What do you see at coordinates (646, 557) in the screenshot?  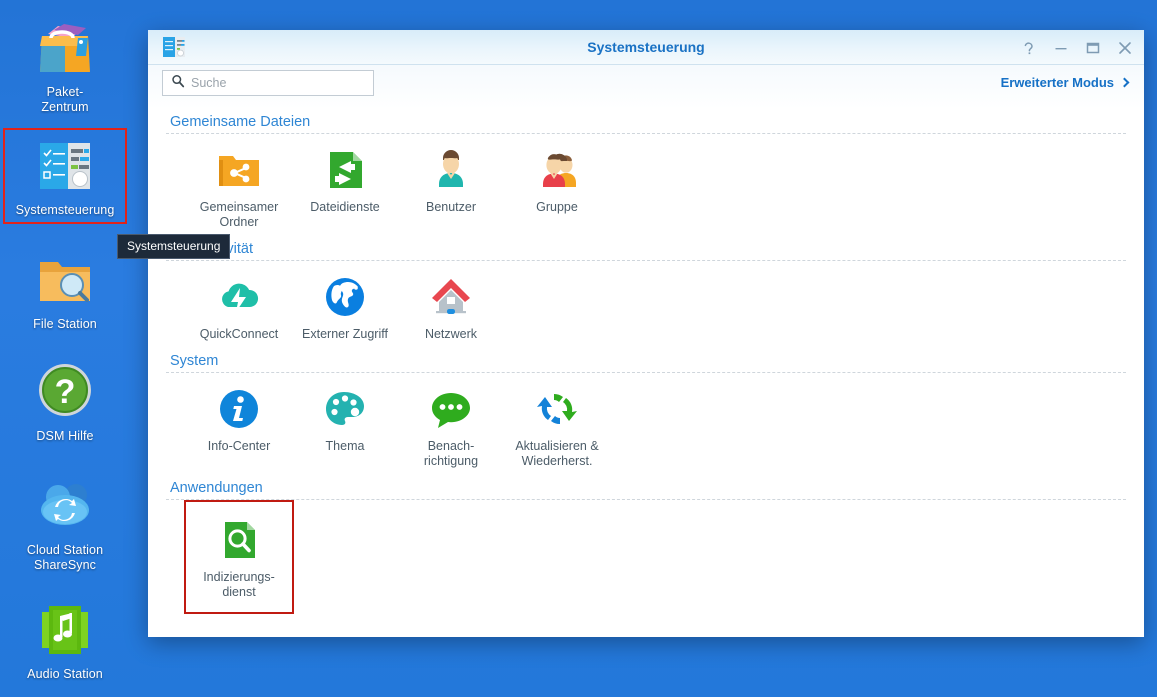 I see `section-tile-grid: Indizierungs- dienst` at bounding box center [646, 557].